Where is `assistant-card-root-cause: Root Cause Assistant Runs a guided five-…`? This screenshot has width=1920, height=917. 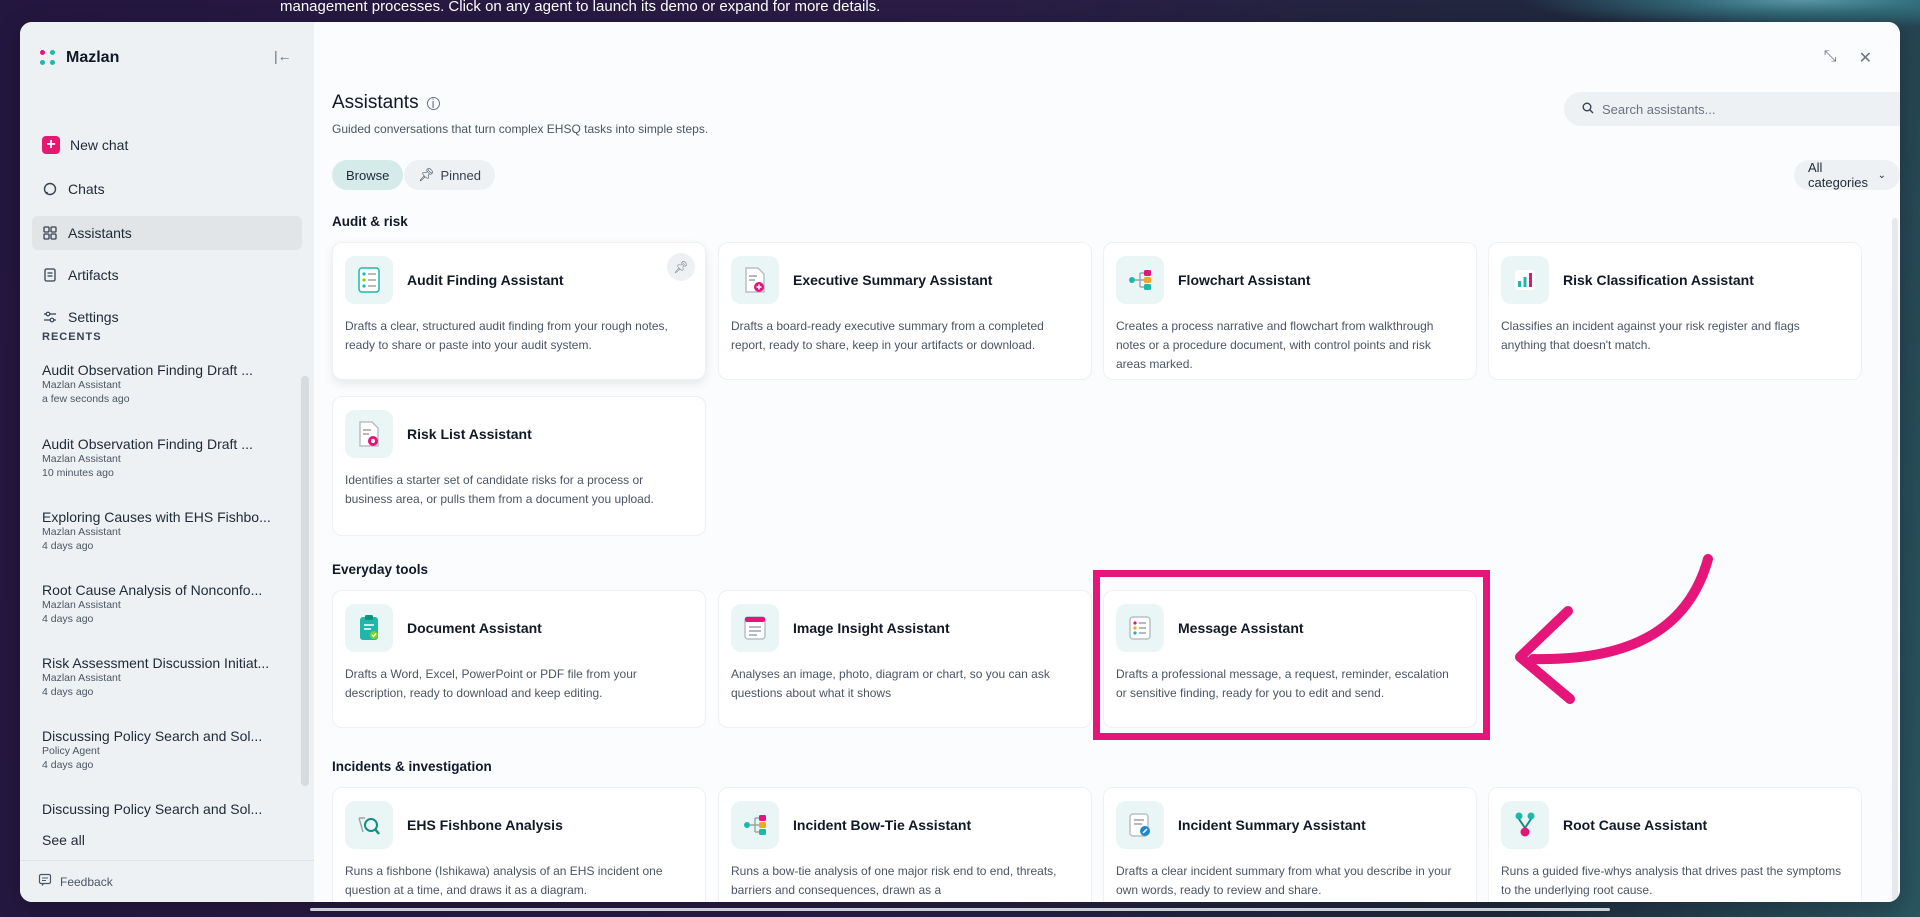 assistant-card-root-cause: Root Cause Assistant Runs a guided five-… is located at coordinates (1675, 844).